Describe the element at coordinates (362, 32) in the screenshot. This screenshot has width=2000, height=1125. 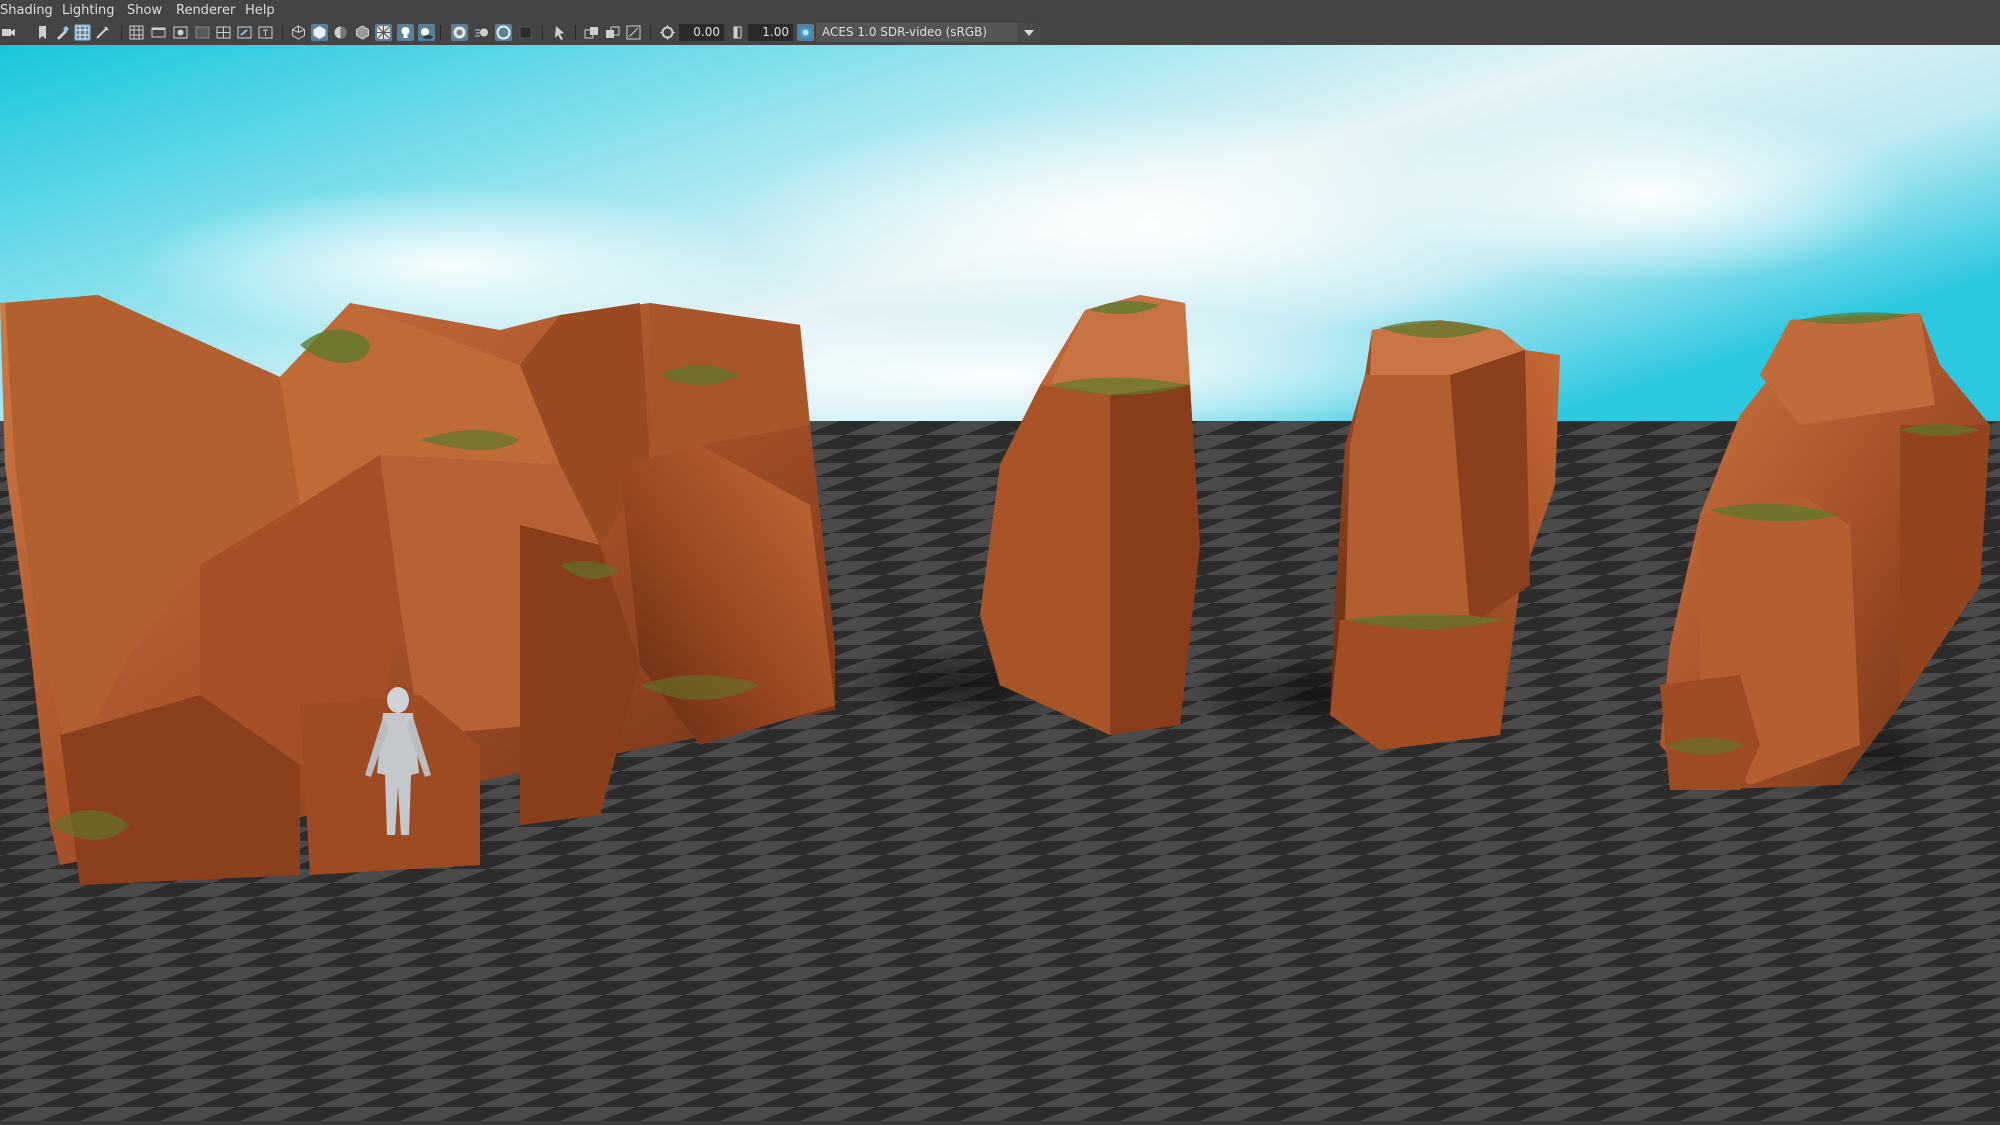
I see `textured-icon` at that location.